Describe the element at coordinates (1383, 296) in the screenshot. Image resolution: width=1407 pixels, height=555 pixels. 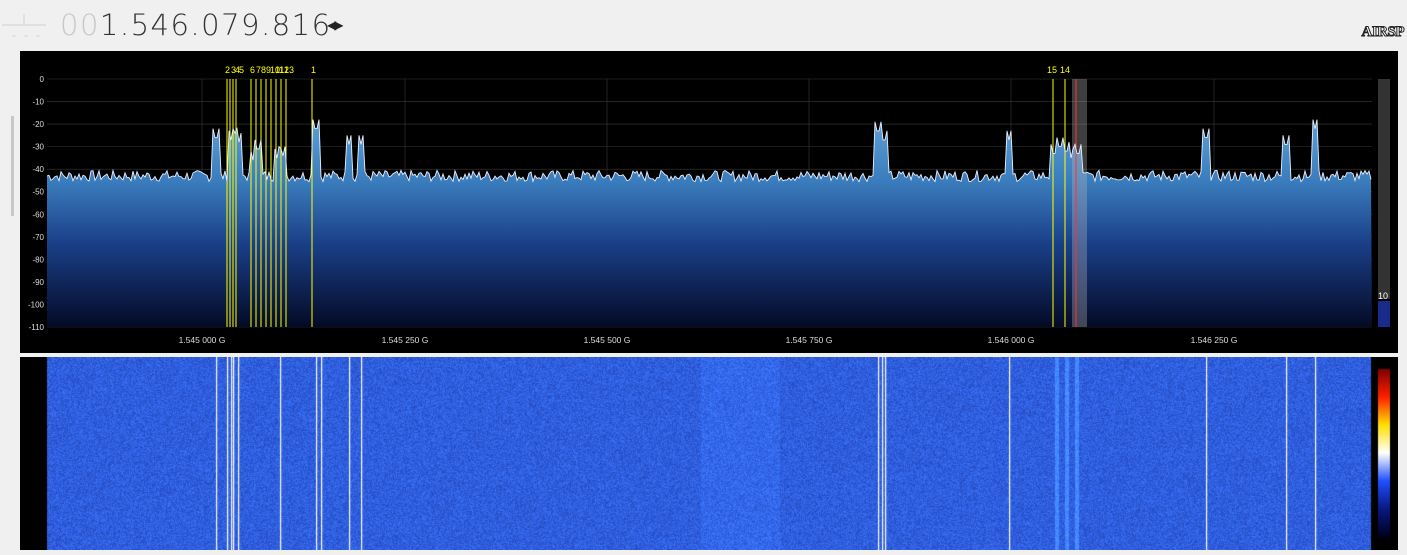
I see `contrast-value: 10` at that location.